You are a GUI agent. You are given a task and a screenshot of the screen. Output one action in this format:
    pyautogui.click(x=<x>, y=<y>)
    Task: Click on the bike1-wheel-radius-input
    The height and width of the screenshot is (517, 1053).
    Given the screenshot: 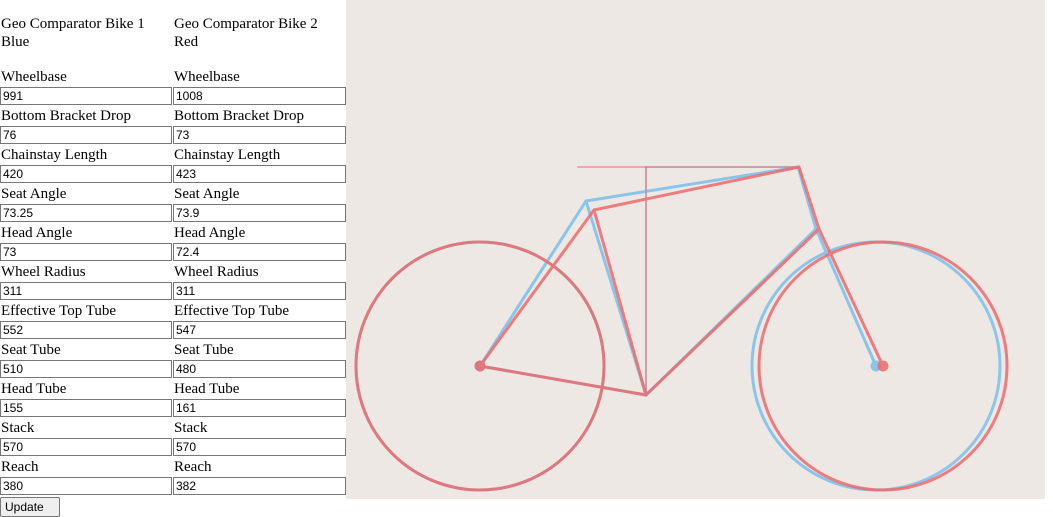 What is the action you would take?
    pyautogui.click(x=86, y=291)
    